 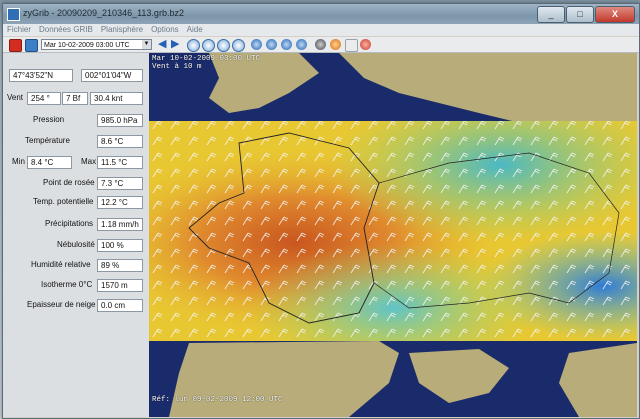 What do you see at coordinates (206, 59) in the screenshot?
I see `map-date-overlay: Mar 10-02-2009 03:00 UTC` at bounding box center [206, 59].